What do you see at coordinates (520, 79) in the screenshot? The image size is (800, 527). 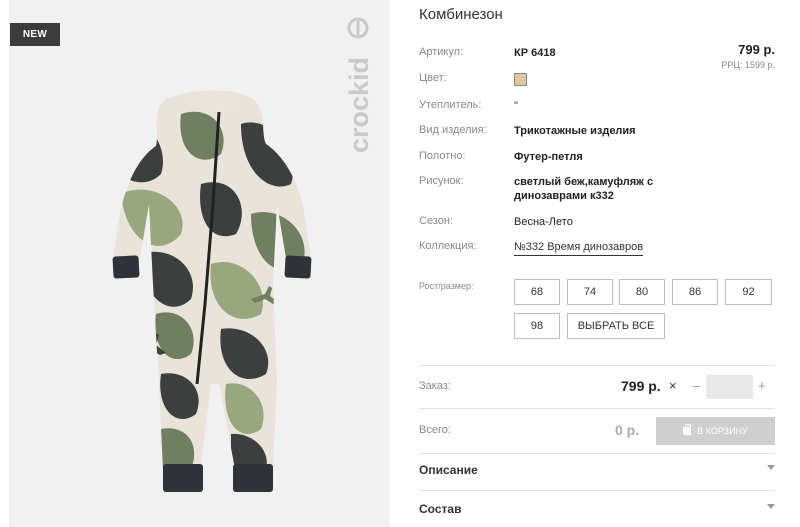 I see `color-swatch` at bounding box center [520, 79].